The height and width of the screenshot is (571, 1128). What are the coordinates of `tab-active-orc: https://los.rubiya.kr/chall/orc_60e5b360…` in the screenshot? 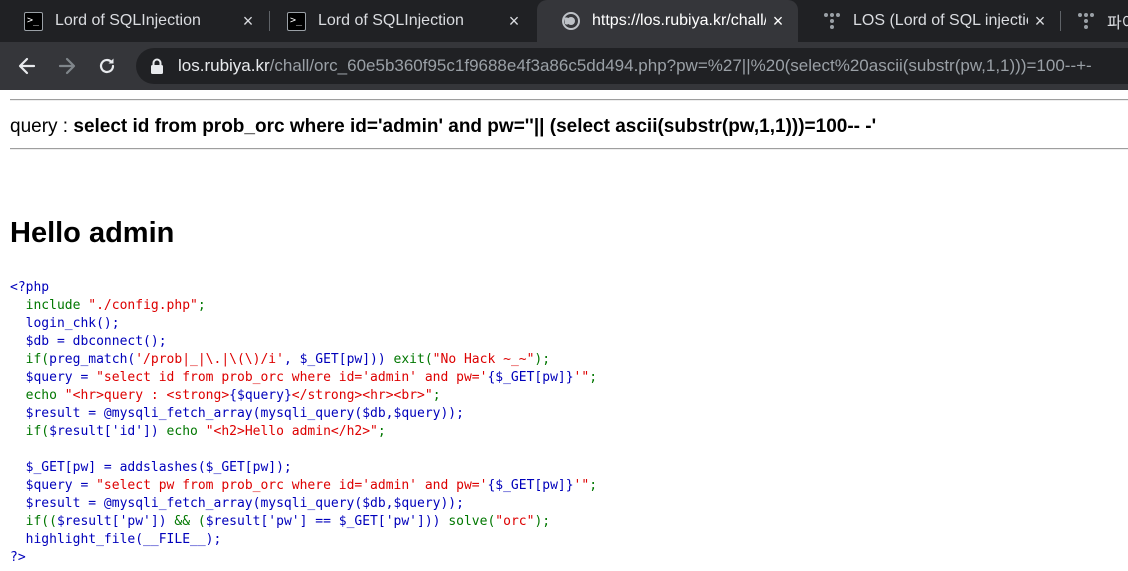 It's located at (667, 21).